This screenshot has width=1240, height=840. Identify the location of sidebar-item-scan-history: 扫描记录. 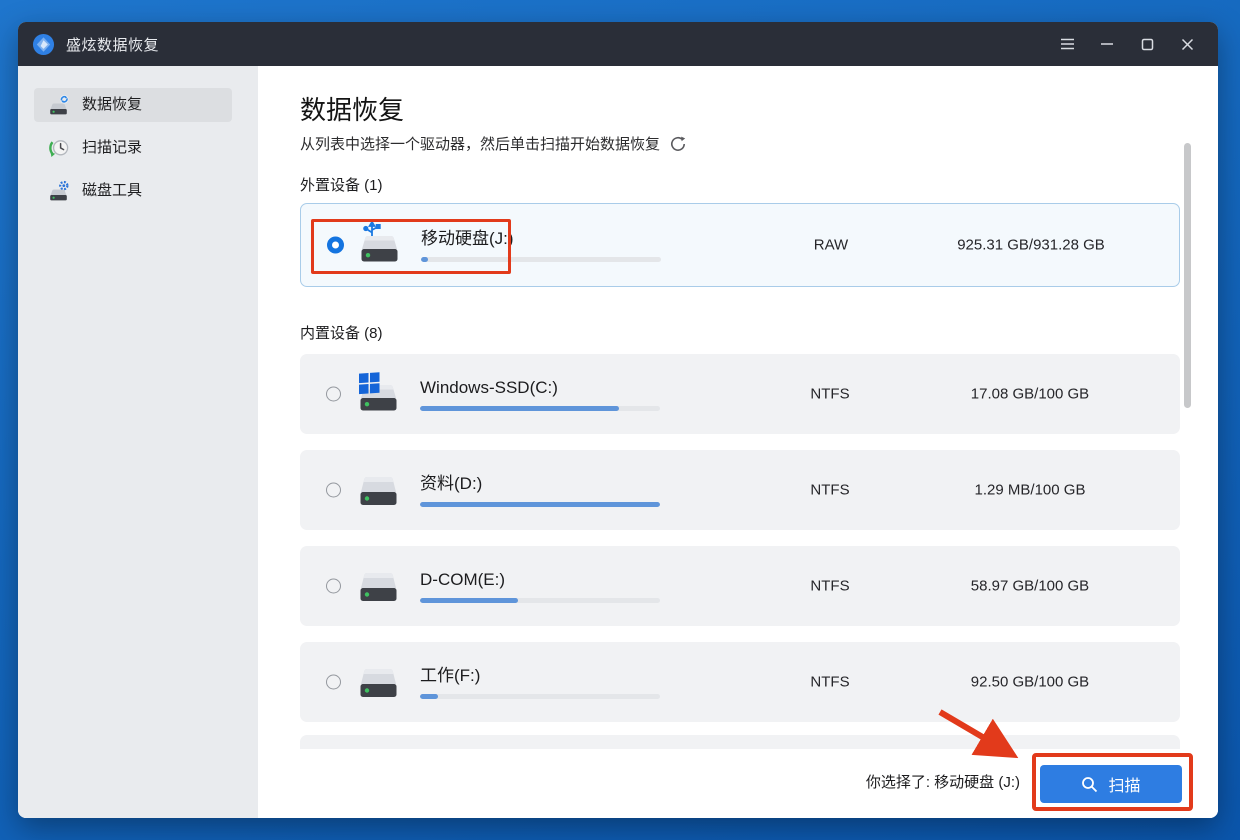
(133, 148).